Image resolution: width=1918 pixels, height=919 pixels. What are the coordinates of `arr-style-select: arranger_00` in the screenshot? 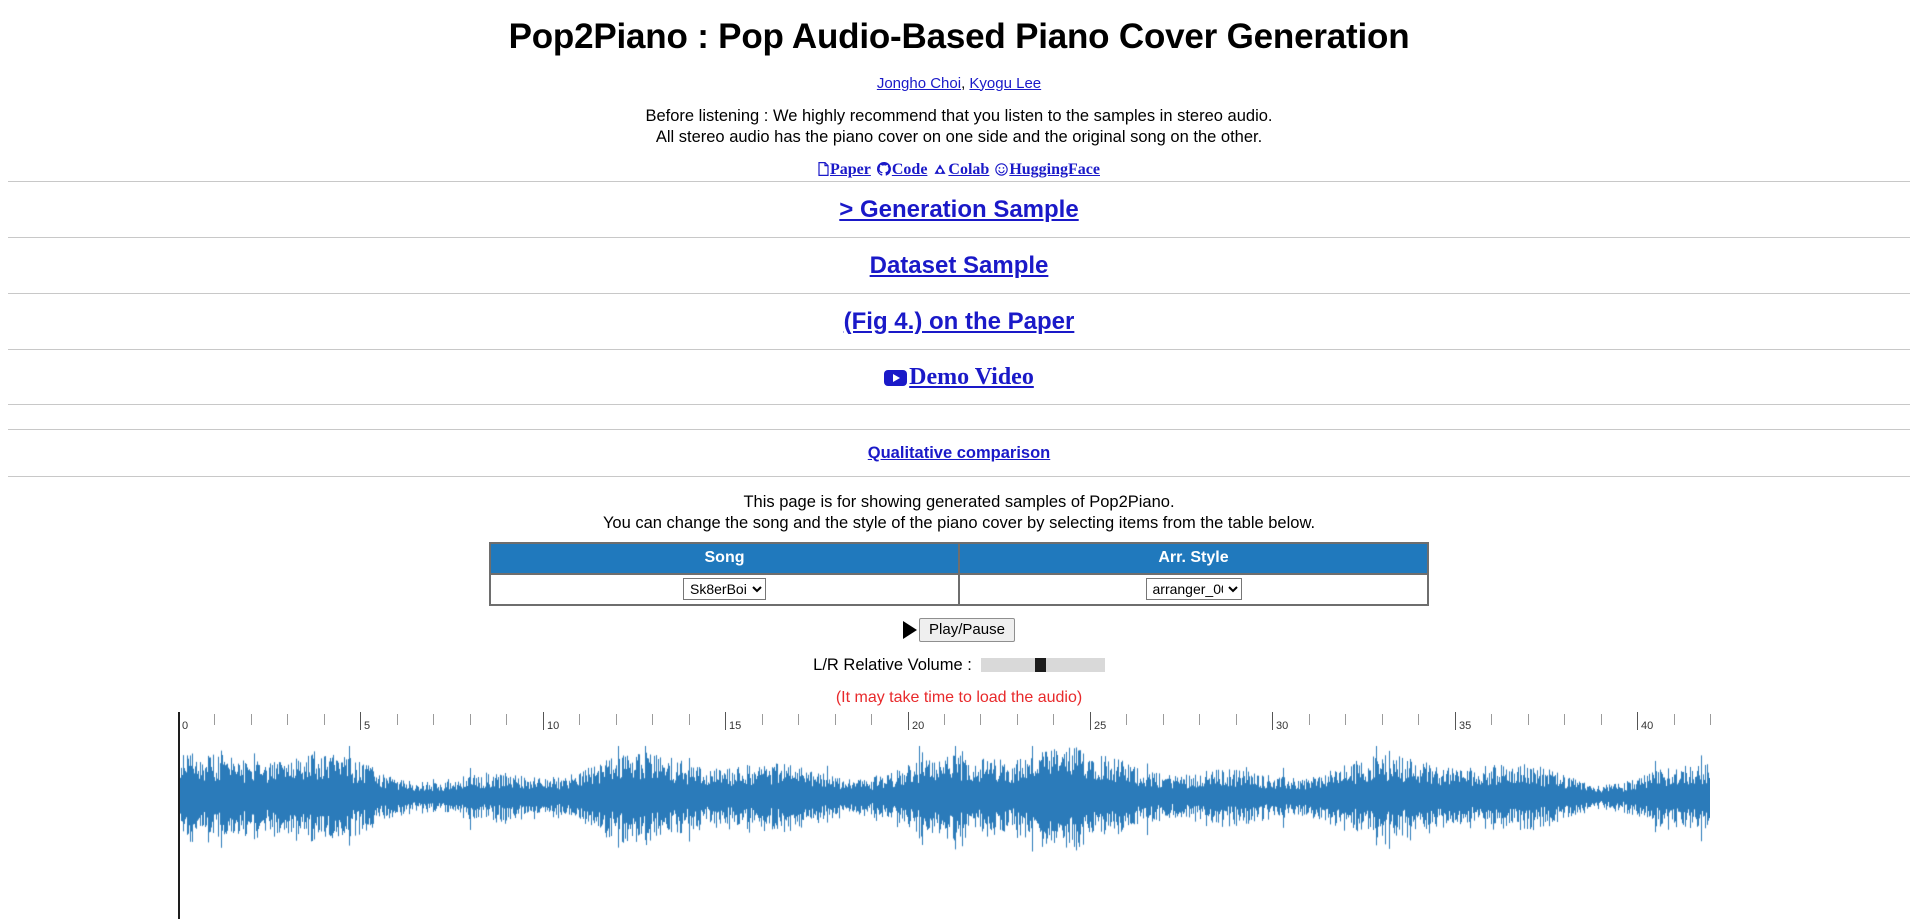 It's located at (1193, 588).